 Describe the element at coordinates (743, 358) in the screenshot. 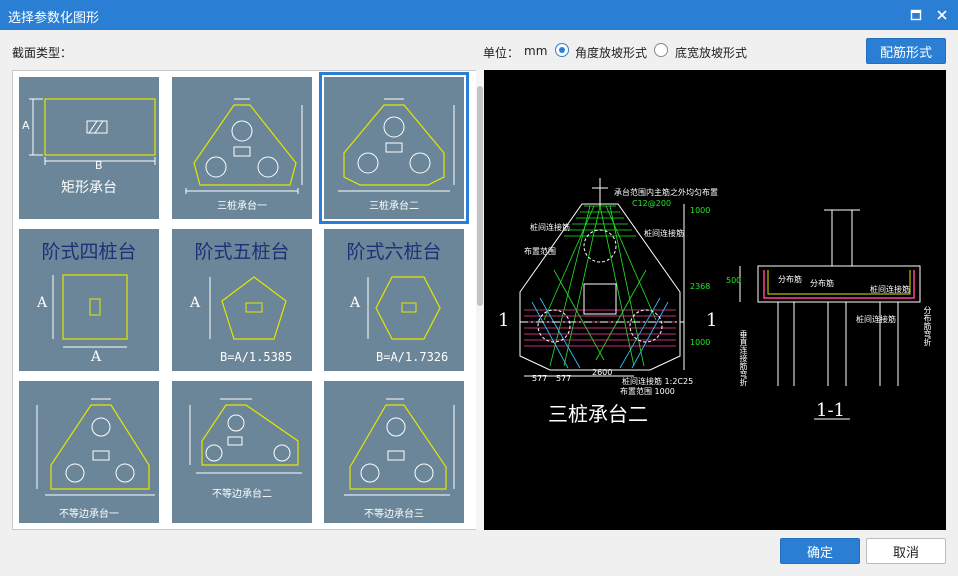

I see `note-vertical-a: 垂直连接筋弯折` at that location.